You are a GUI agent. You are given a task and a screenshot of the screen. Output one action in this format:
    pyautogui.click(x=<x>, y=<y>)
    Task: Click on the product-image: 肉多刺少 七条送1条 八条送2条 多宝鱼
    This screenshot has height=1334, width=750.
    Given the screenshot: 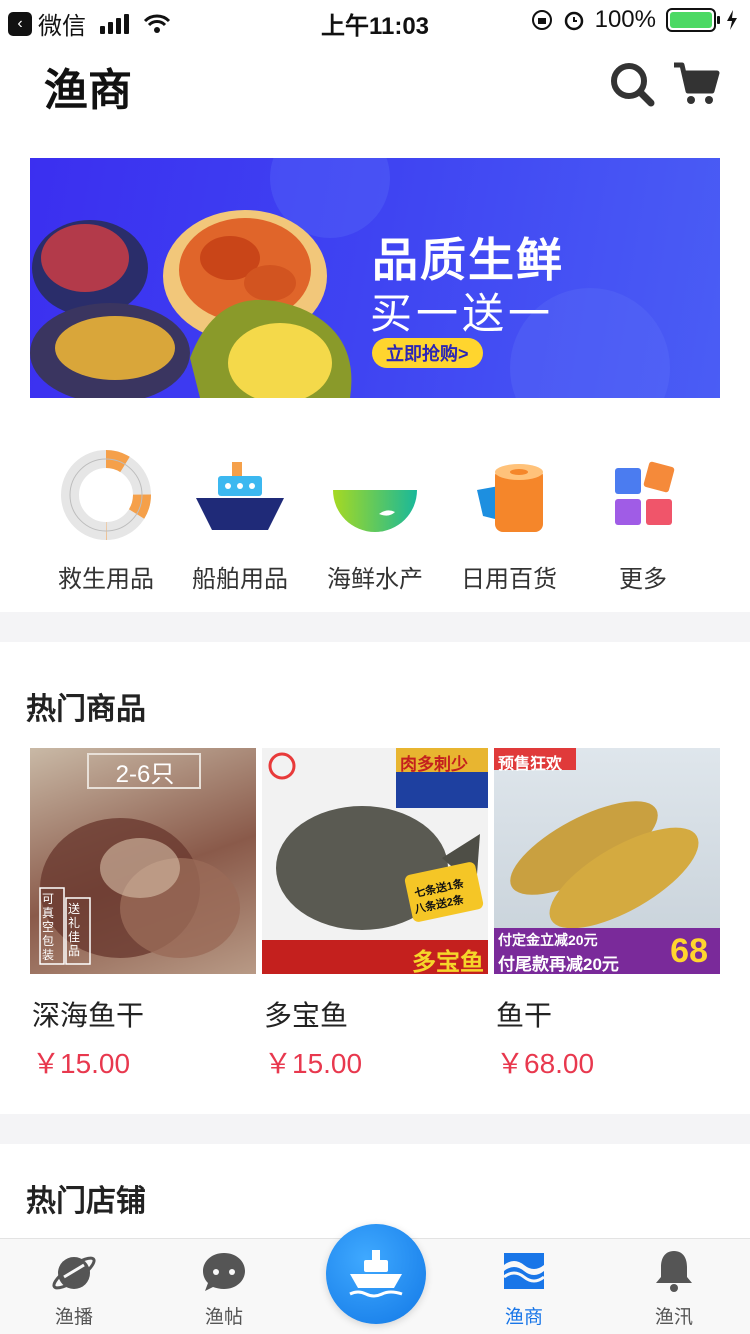 What is the action you would take?
    pyautogui.click(x=375, y=861)
    